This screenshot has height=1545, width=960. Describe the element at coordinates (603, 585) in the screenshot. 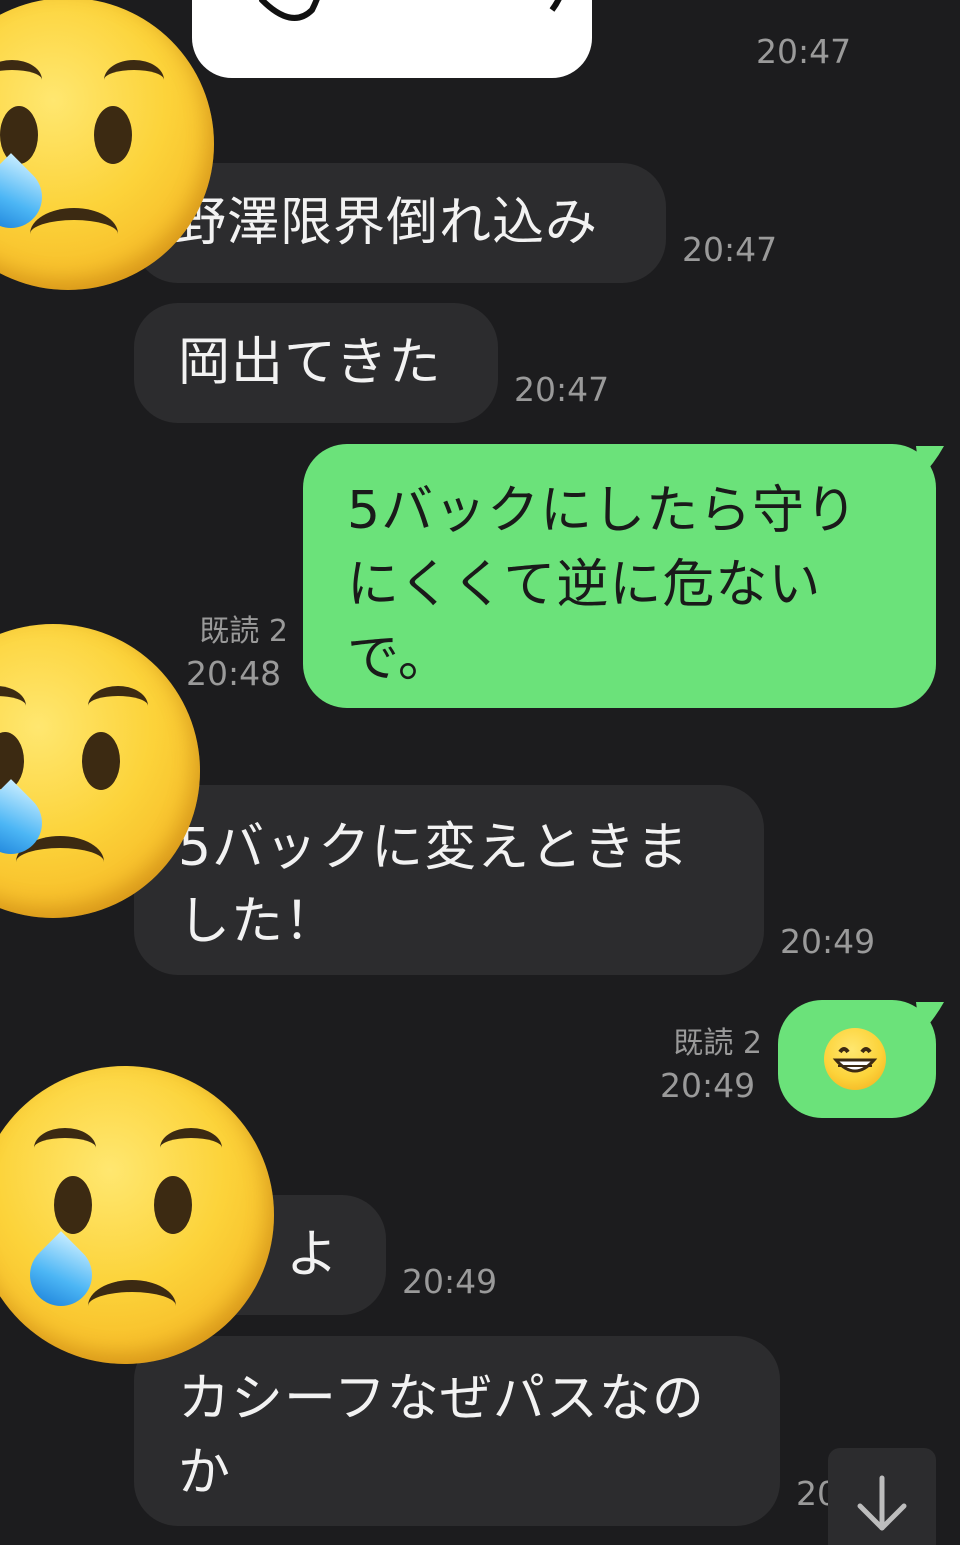

I see `message-text: 5バックにしたら守りにくくて逆に危ないで。` at that location.